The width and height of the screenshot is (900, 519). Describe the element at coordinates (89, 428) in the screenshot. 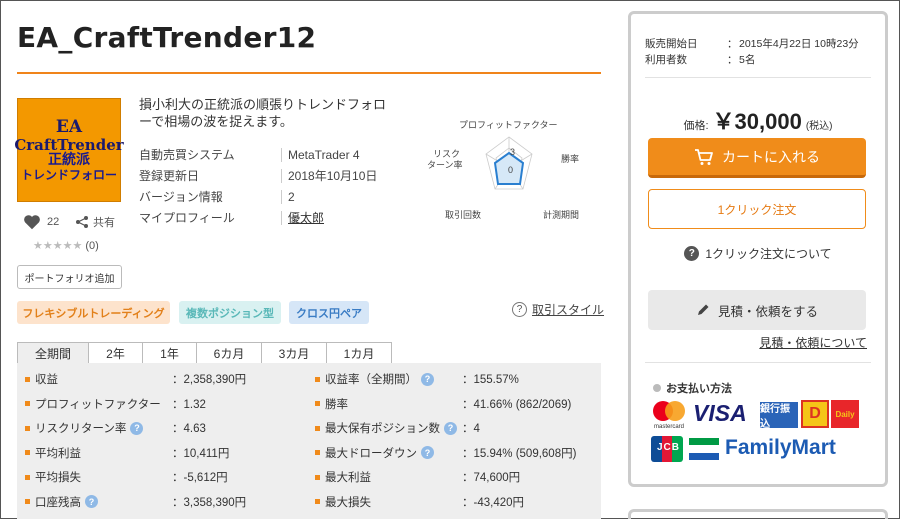

I see `stat-label: リスクリターン率?` at that location.